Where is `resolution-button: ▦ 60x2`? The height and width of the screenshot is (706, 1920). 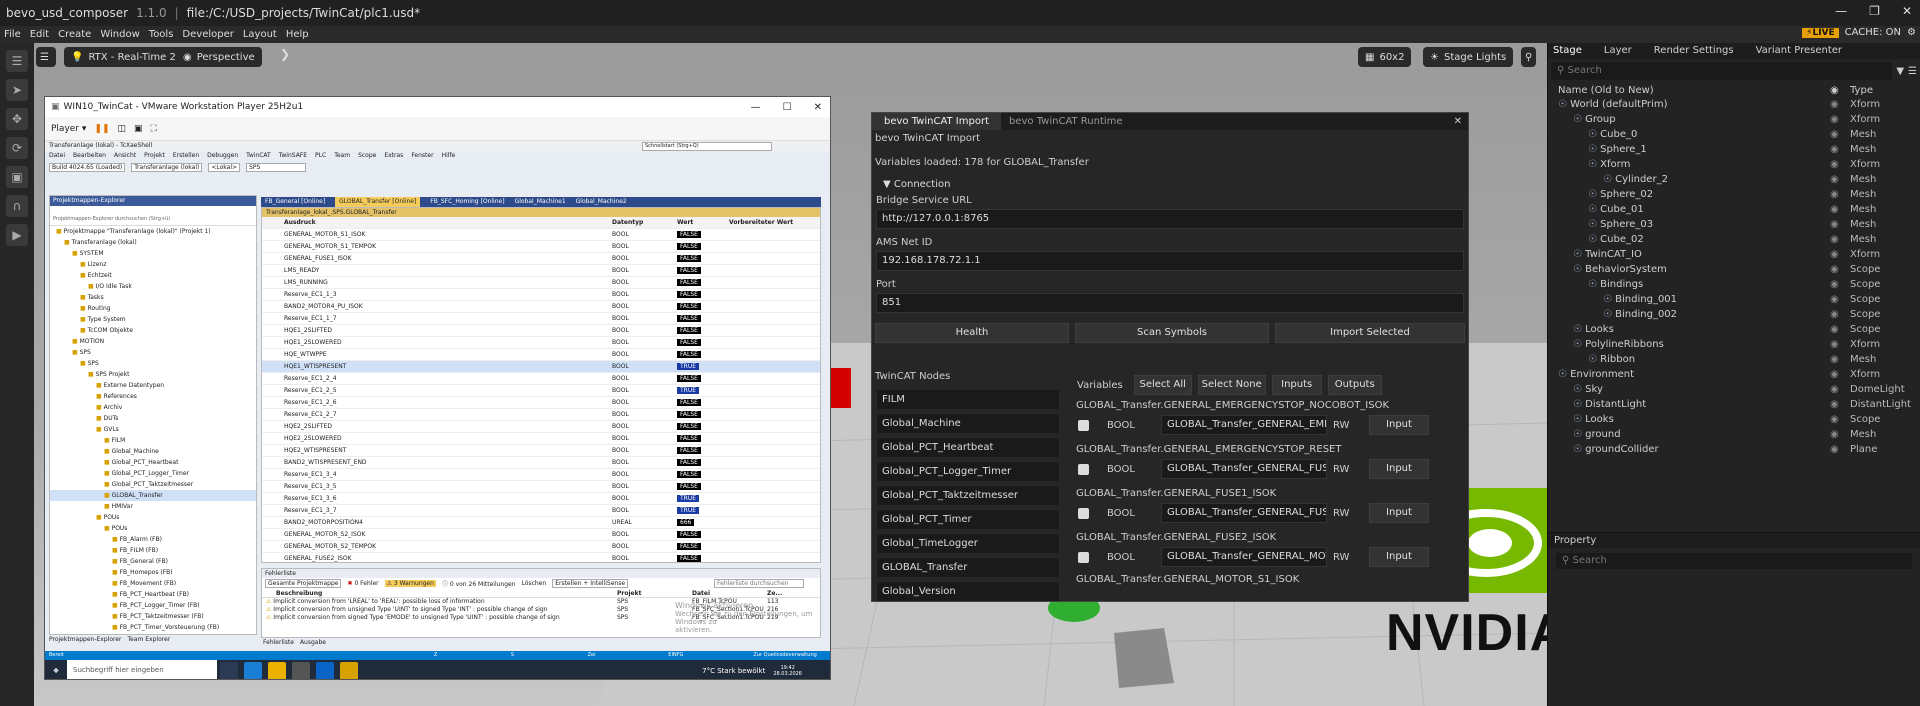 resolution-button: ▦ 60x2 is located at coordinates (1385, 57).